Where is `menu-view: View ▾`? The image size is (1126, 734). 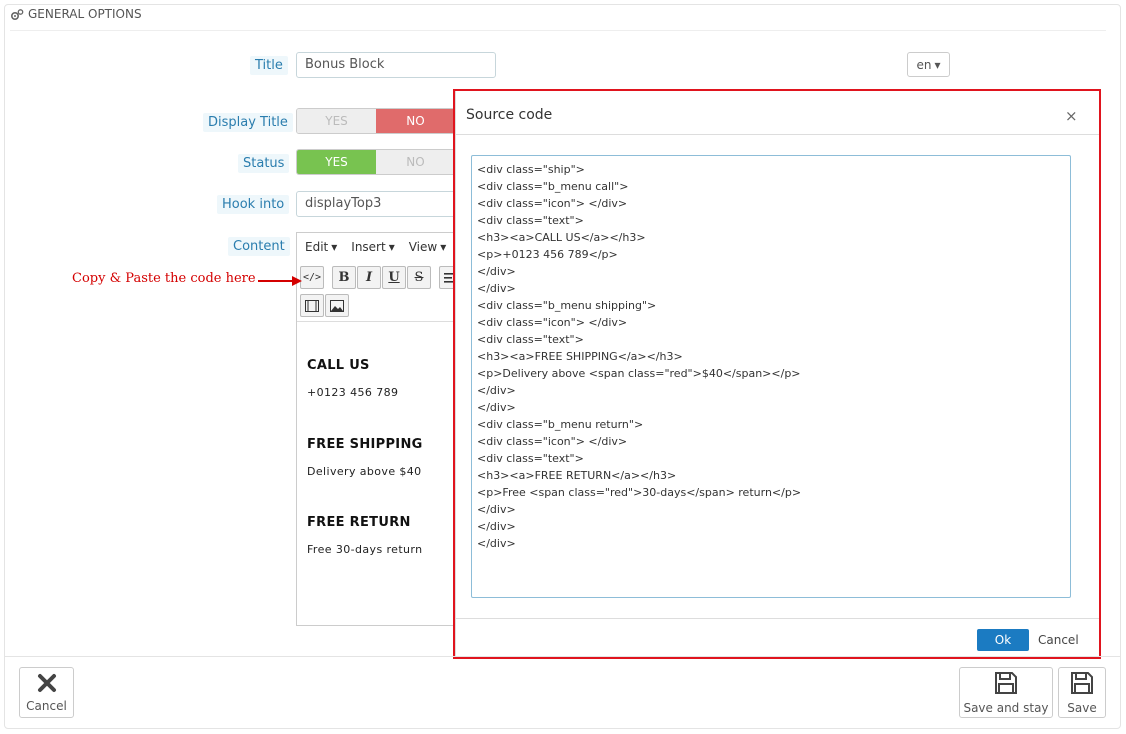 menu-view: View ▾ is located at coordinates (428, 247).